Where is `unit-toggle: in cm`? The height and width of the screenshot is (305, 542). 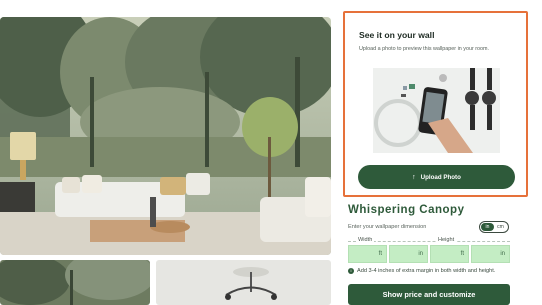
unit-toggle: in cm is located at coordinates (494, 227).